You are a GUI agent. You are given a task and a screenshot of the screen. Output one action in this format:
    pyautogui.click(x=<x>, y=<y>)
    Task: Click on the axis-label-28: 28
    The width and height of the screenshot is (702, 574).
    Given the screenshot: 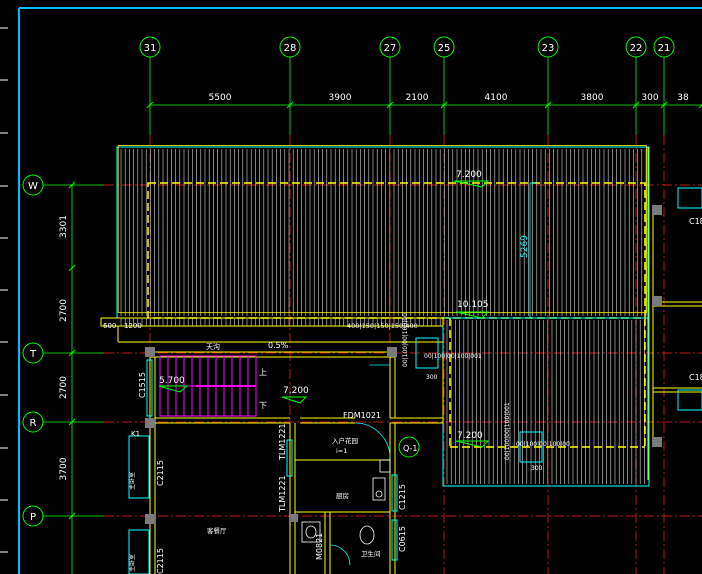 What is the action you would take?
    pyautogui.click(x=290, y=48)
    